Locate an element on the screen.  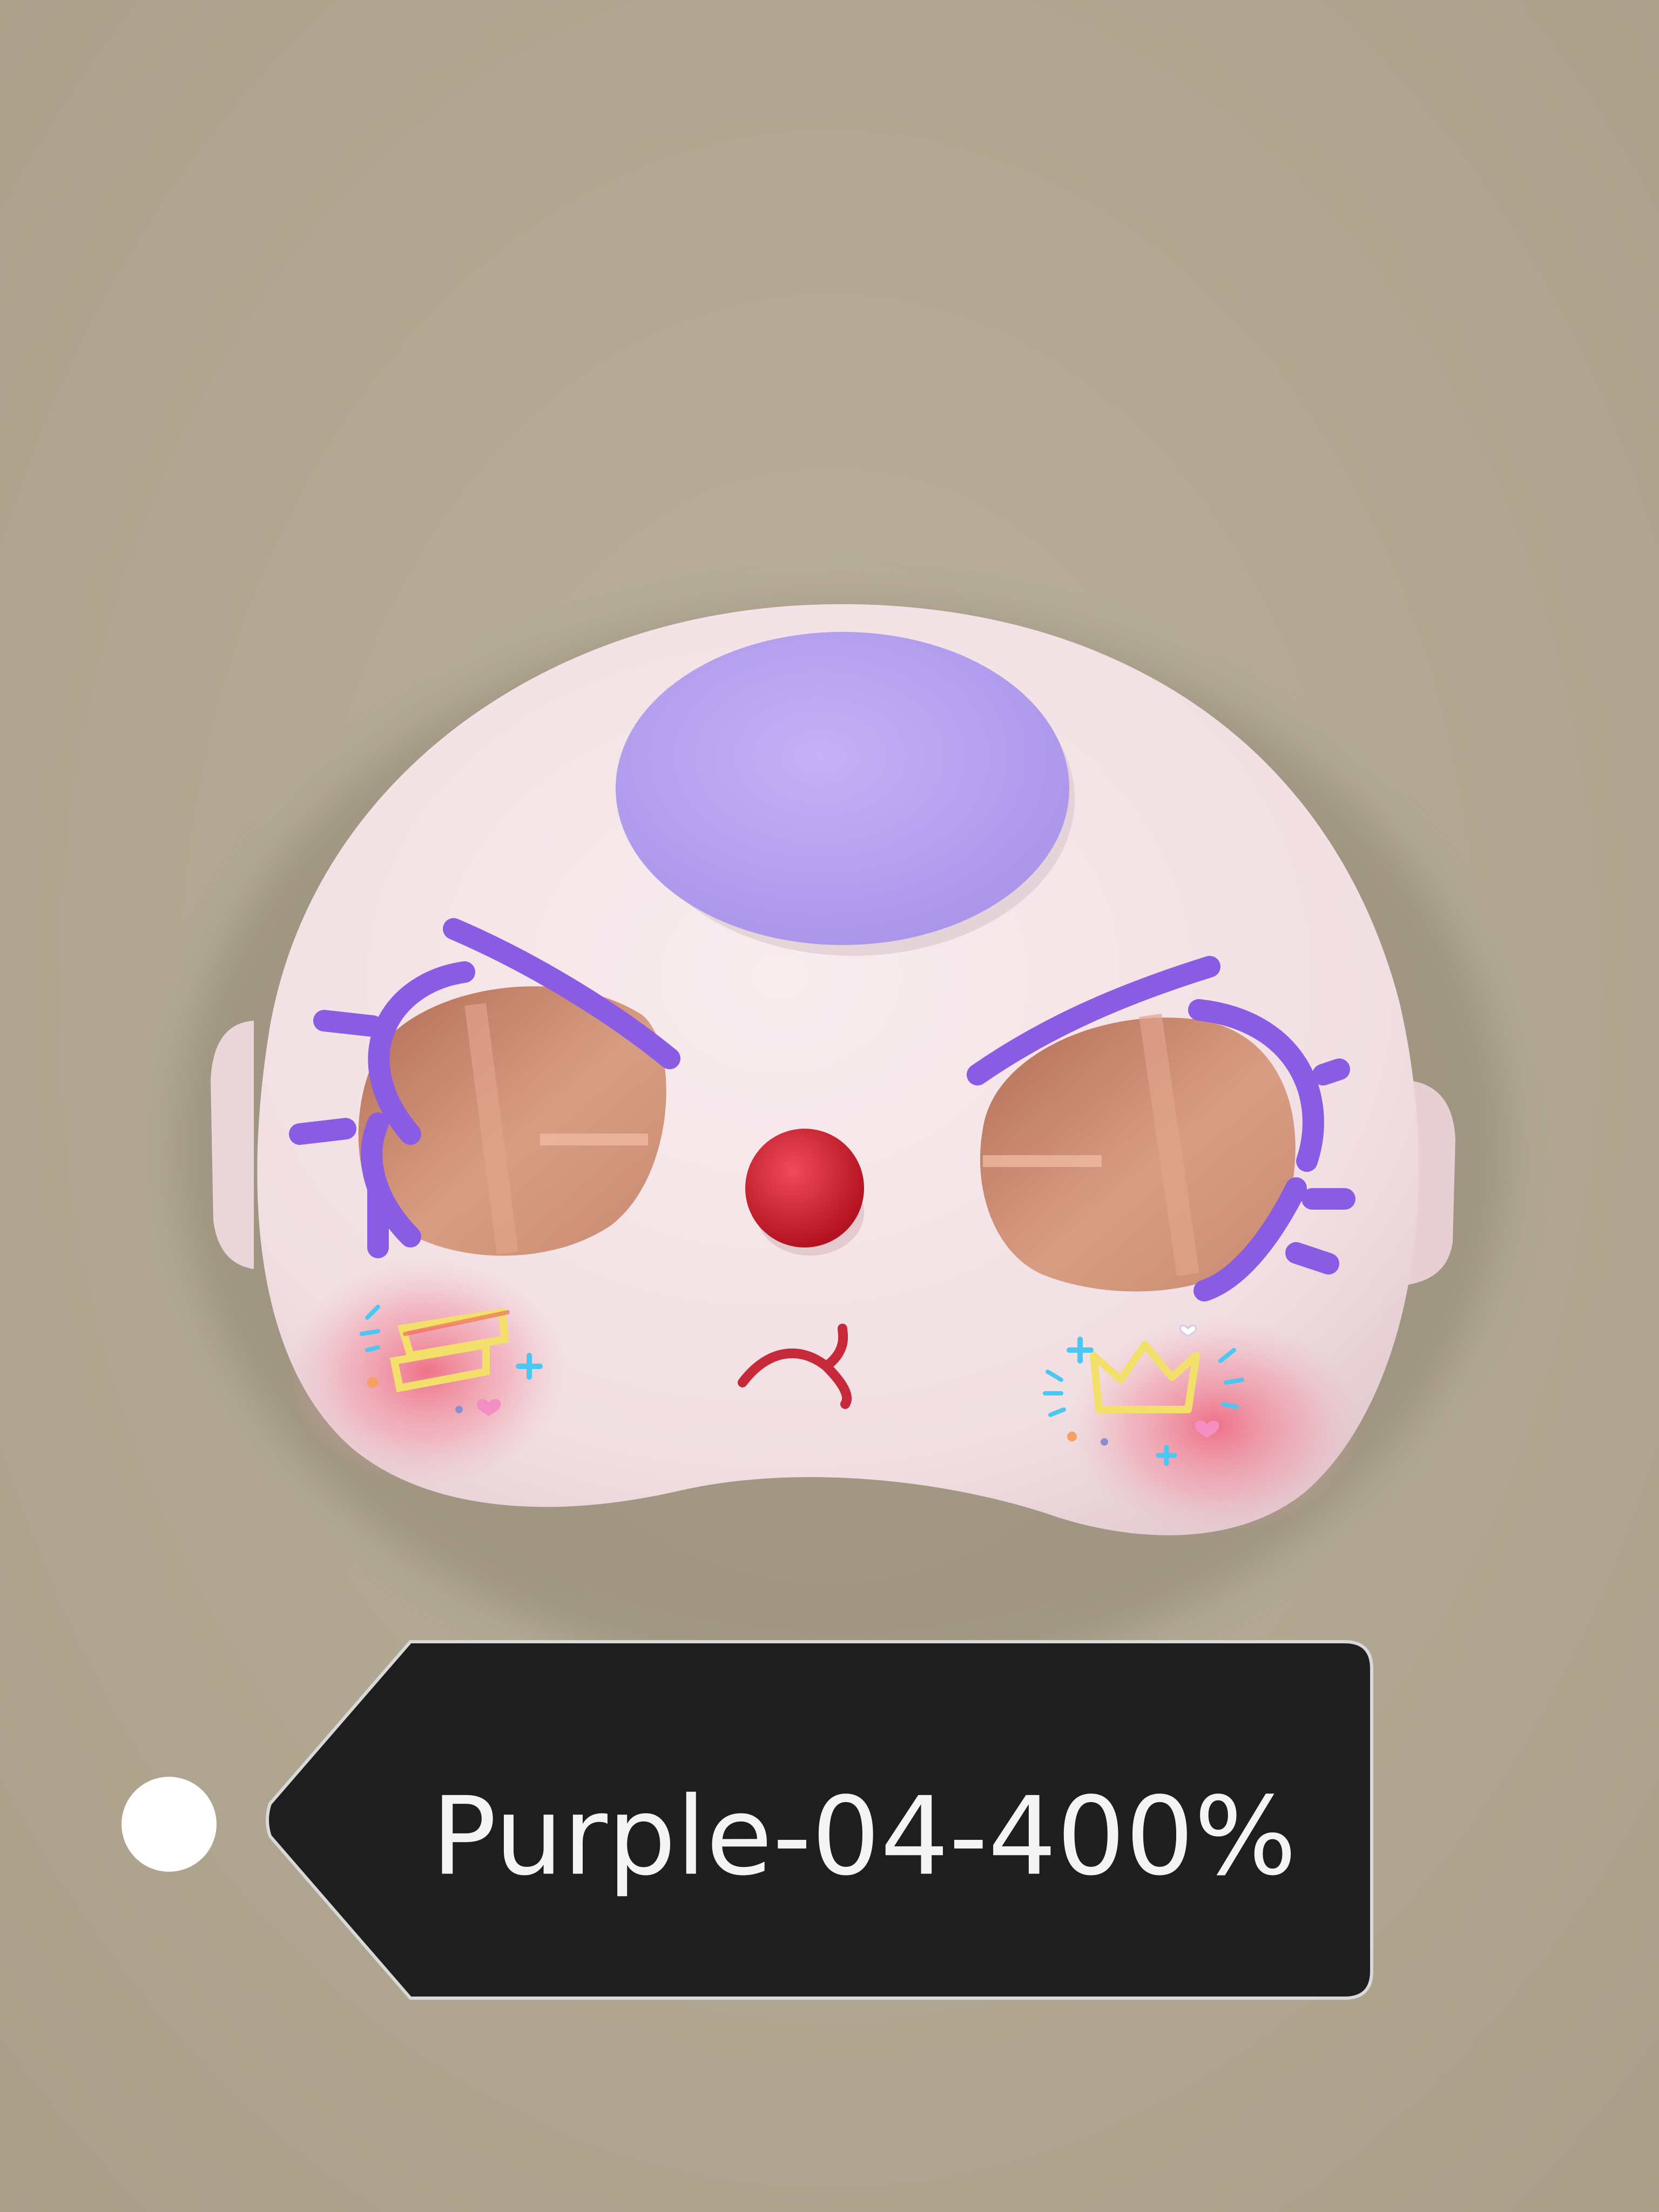
tag-label: Purple-04-400% is located at coordinates (864, 1837).